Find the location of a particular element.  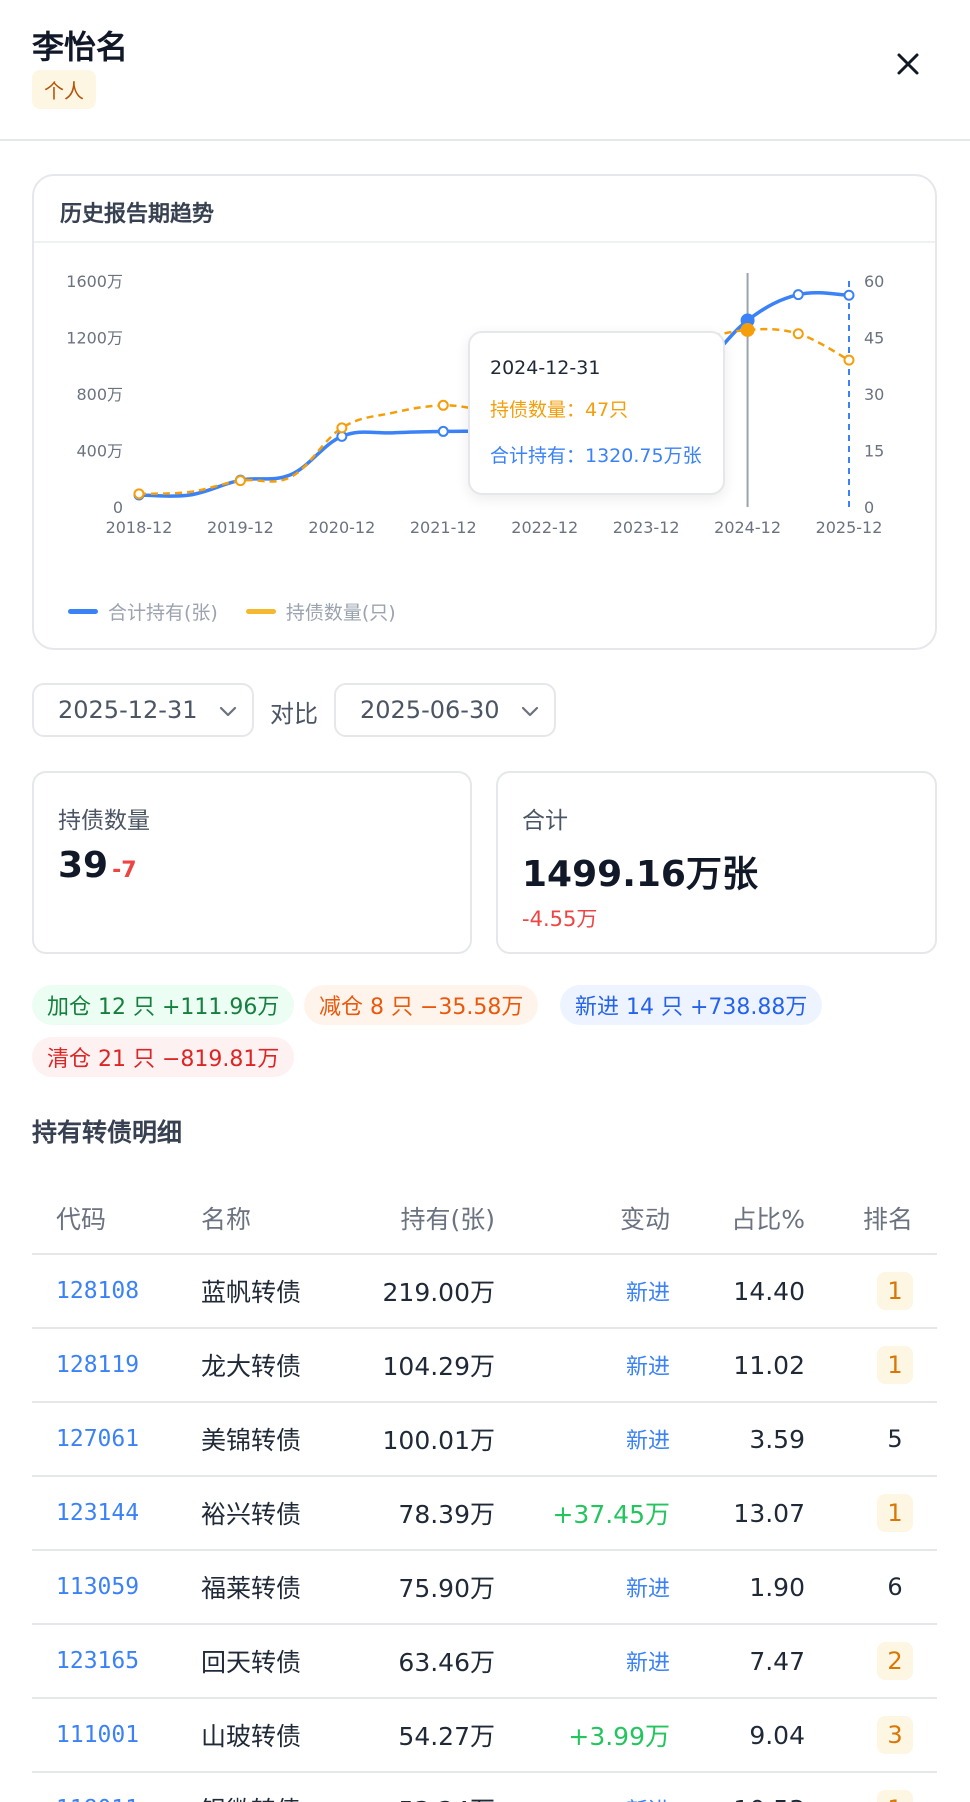

table-row: 128119 龙大转债 104.29万 新进 11.02 1 is located at coordinates (484, 1366).